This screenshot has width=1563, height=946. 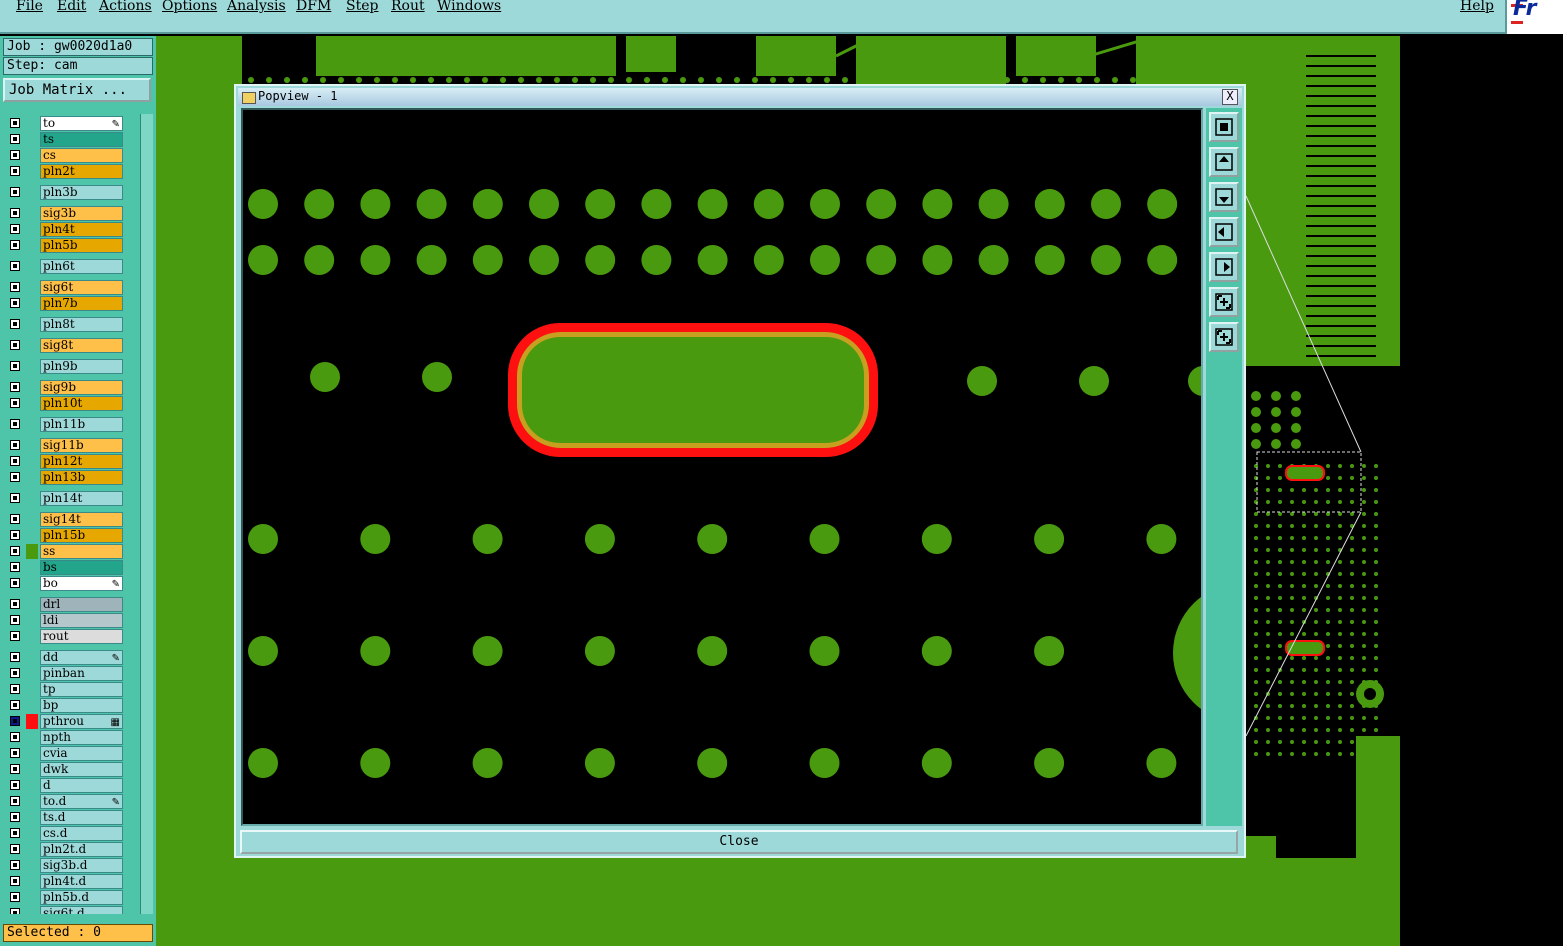 I want to click on layer-name: pln10t, so click(x=81, y=403).